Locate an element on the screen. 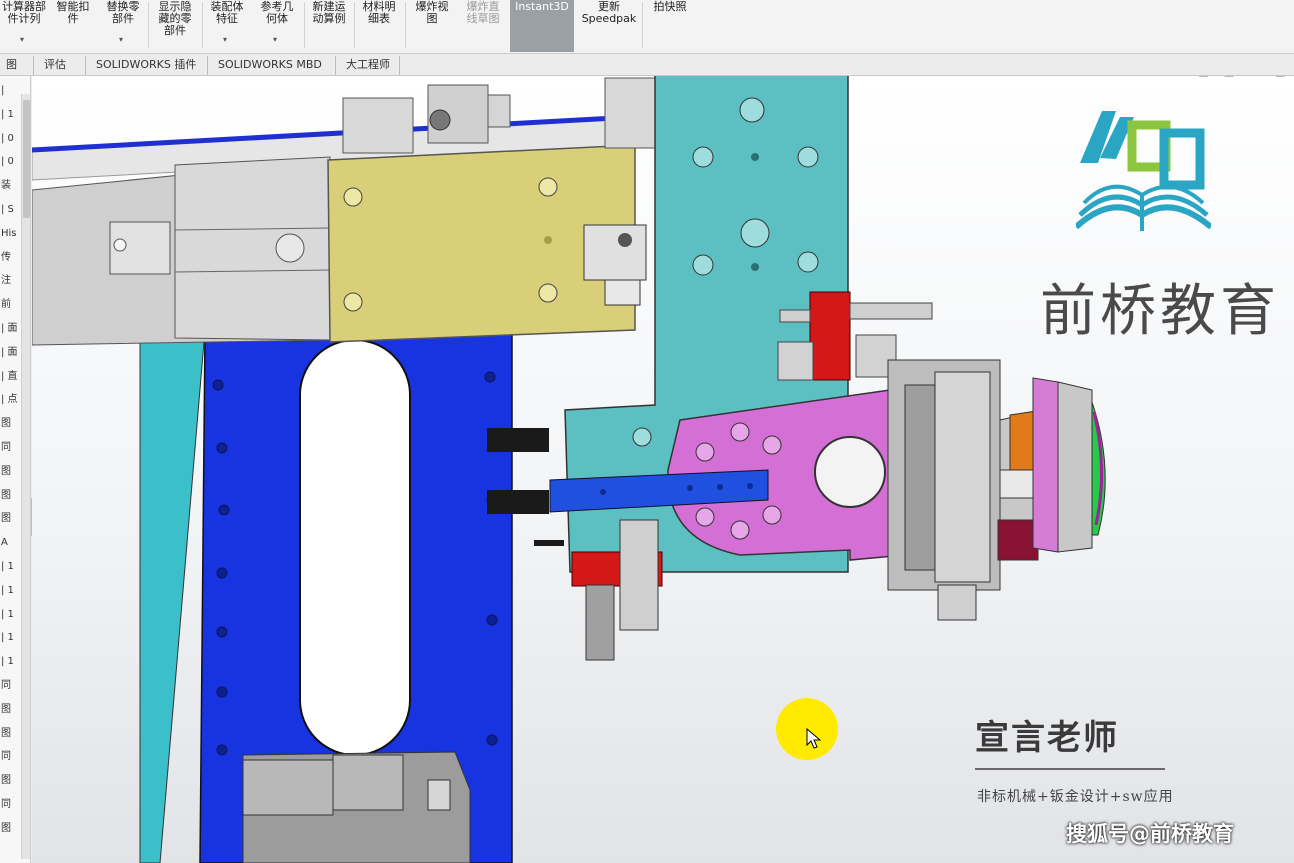 The height and width of the screenshot is (863, 1294). ribbon-button-component-pattern: 计算器部 件计列 ▾ is located at coordinates (24, 26).